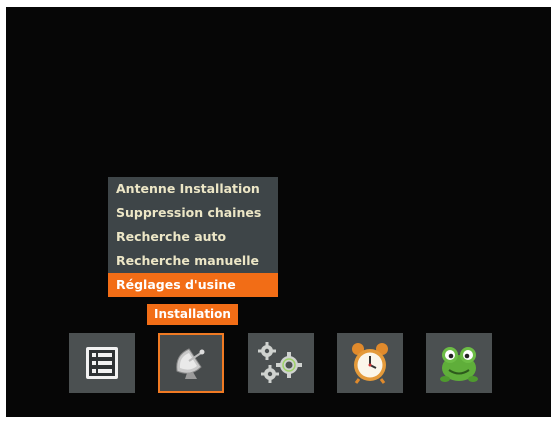 The image size is (559, 424). I want to click on gears-icon, so click(280, 362).